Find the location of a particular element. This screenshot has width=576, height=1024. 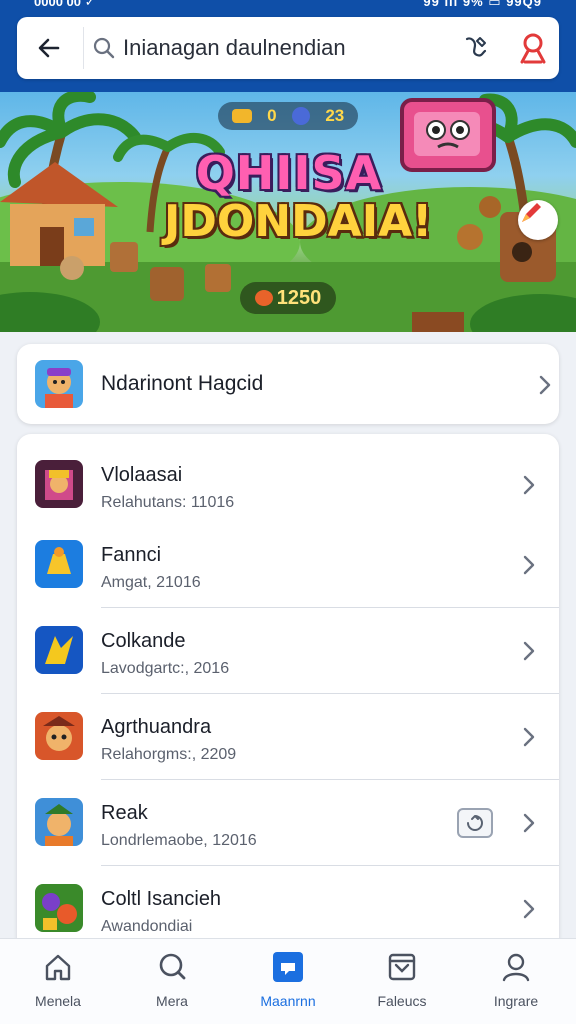

item-title: Fannci is located at coordinates (131, 555).